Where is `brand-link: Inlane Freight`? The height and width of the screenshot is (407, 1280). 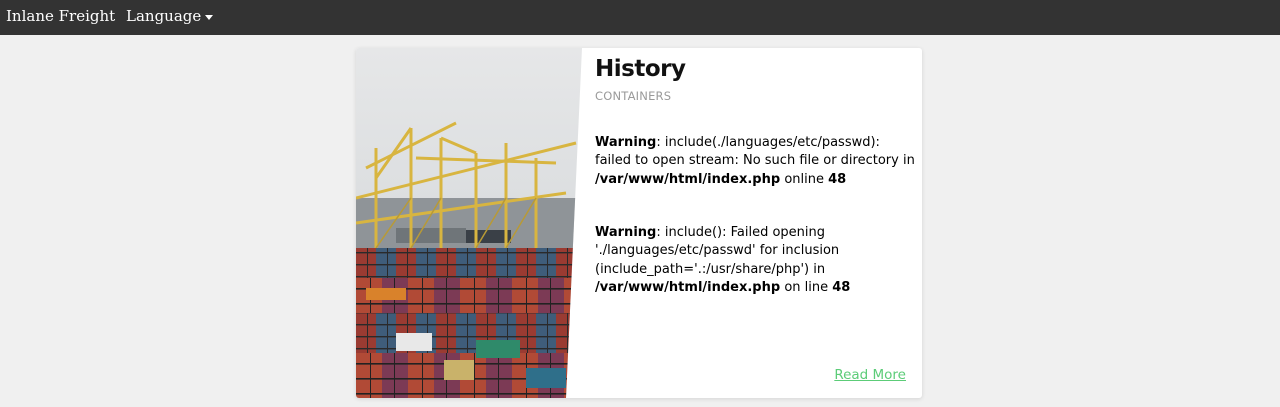 brand-link: Inlane Freight is located at coordinates (60, 16).